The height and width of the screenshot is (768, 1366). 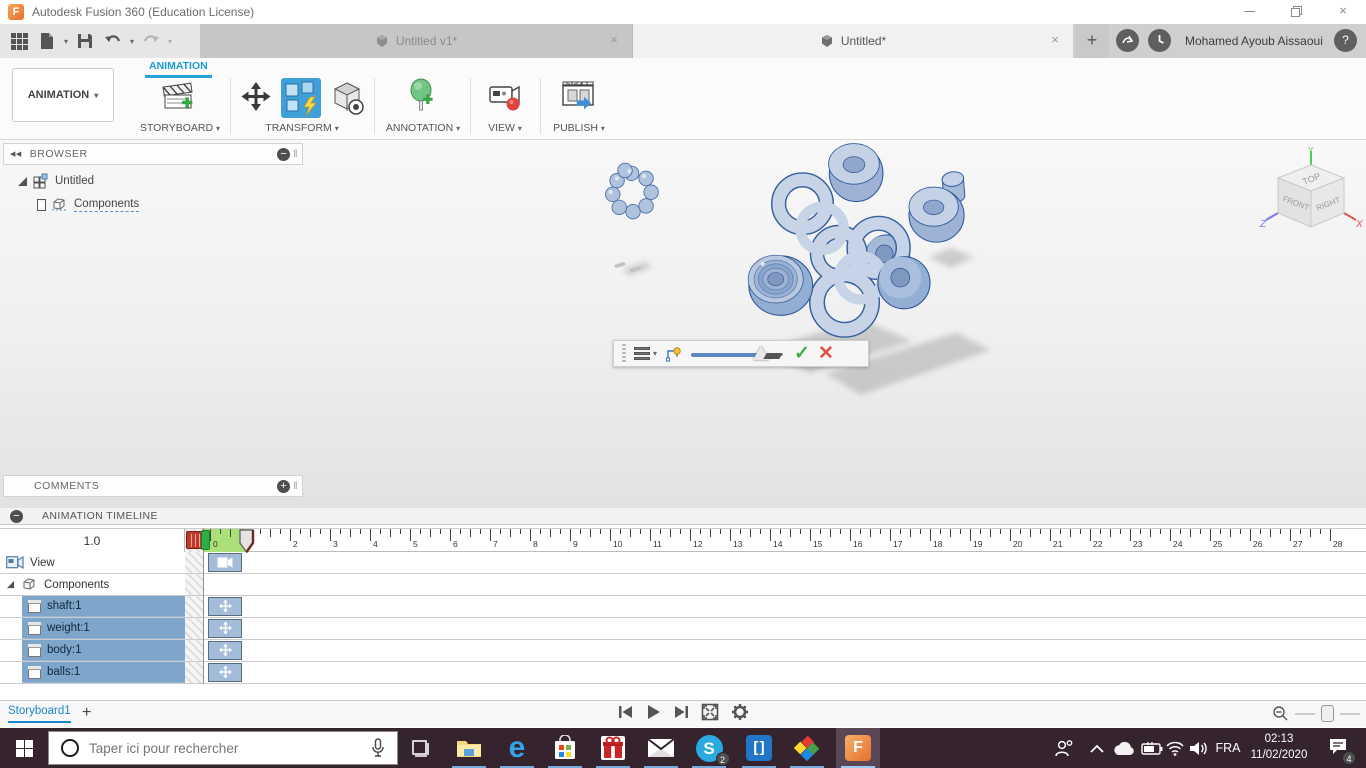 I want to click on collapsed-triangle-icon, so click(x=41, y=204).